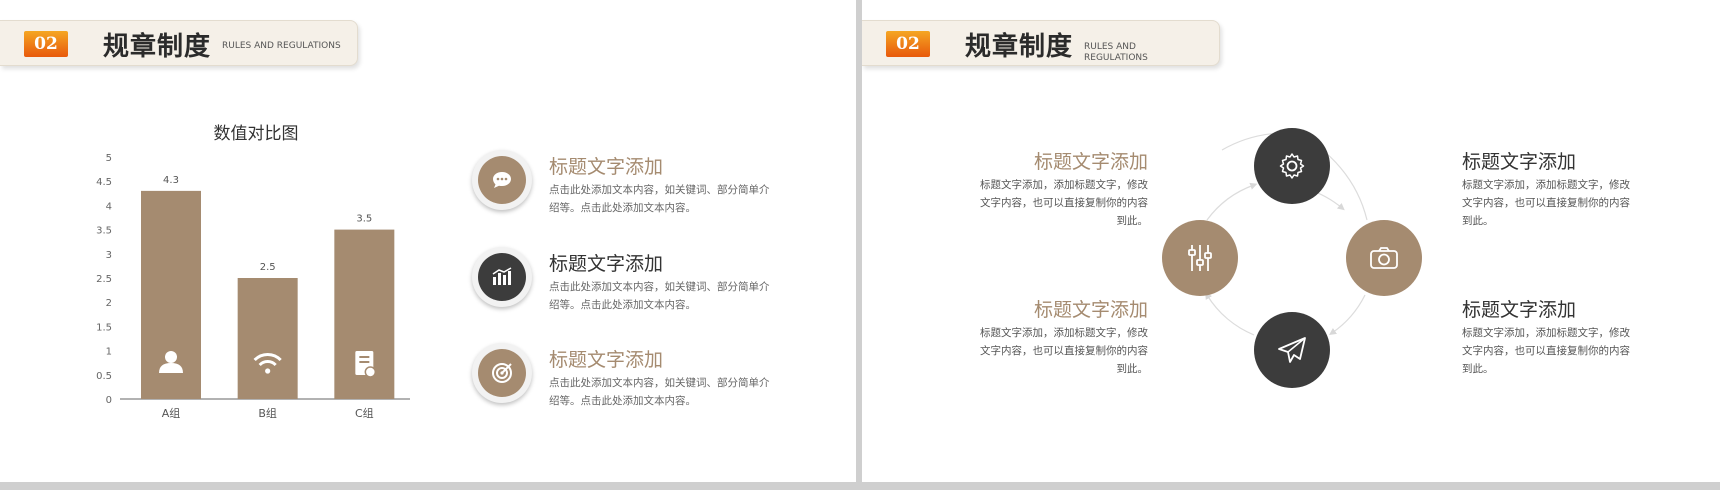 This screenshot has height=490, width=1720. What do you see at coordinates (256, 134) in the screenshot?
I see `chart-title: 数值对比图` at bounding box center [256, 134].